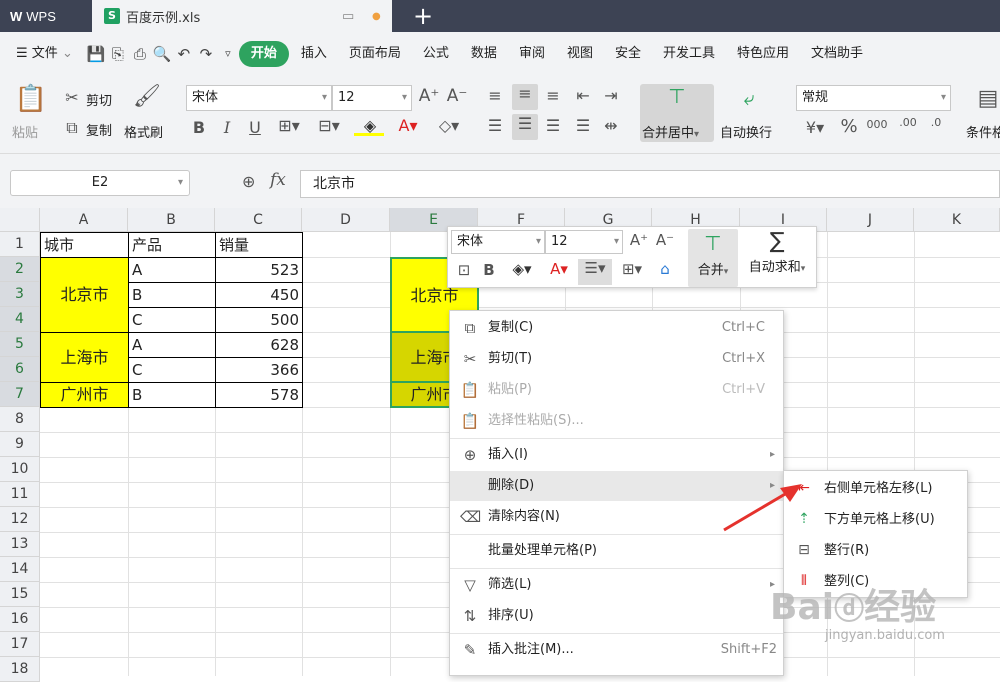  I want to click on submenu-entire-row: ⊟ 整行(R), so click(875, 550).